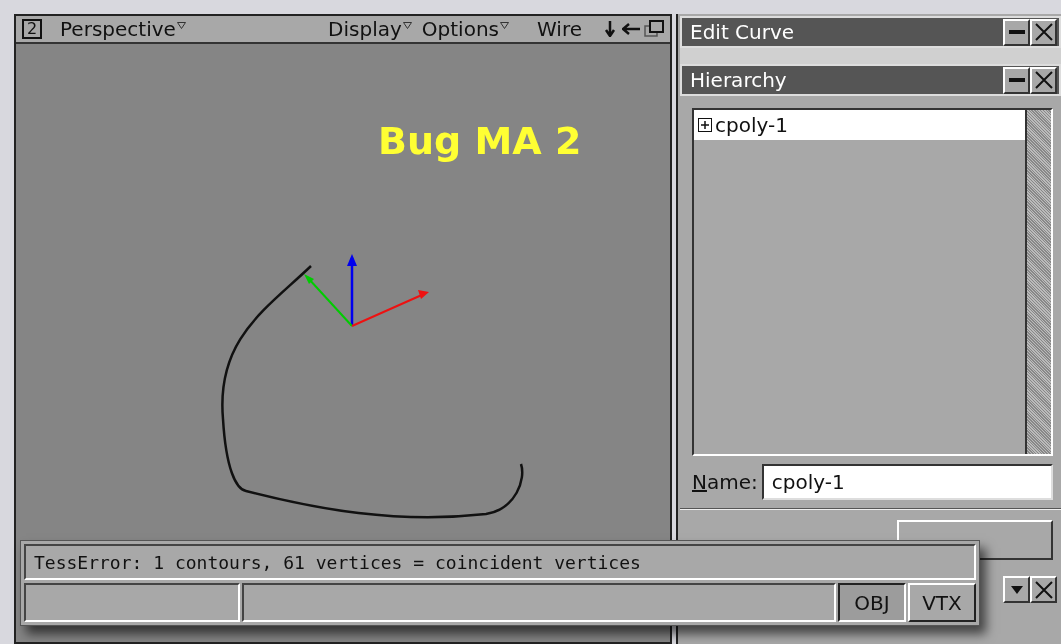 The image size is (1061, 644). I want to click on overlay-title: Bug MA 2, so click(480, 141).